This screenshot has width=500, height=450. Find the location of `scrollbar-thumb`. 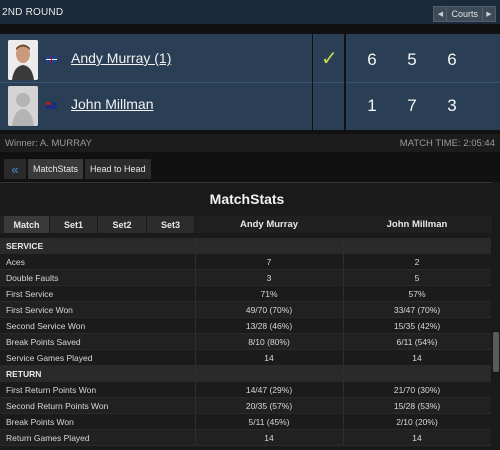

scrollbar-thumb is located at coordinates (496, 352).